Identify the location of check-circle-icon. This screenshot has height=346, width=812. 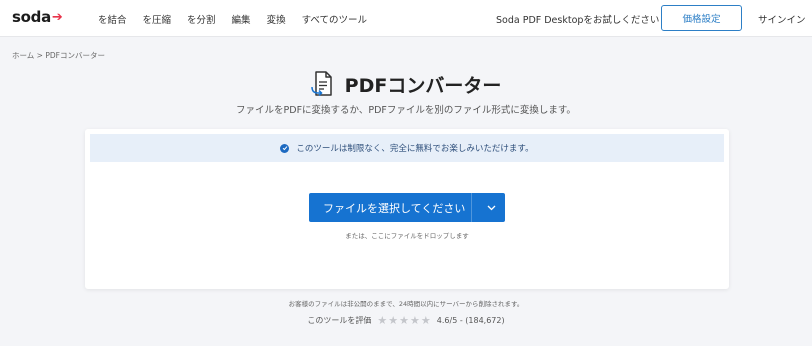
(285, 148).